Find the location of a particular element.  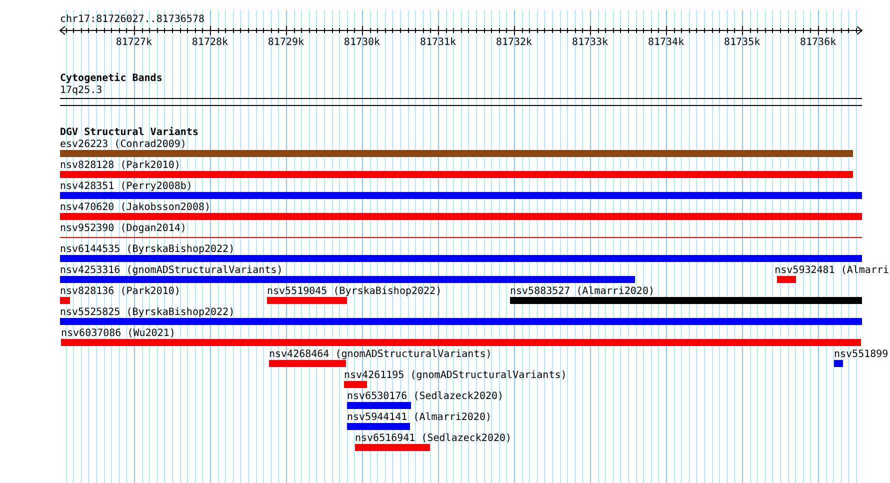

track-title: DGV Structural Variants is located at coordinates (129, 133).